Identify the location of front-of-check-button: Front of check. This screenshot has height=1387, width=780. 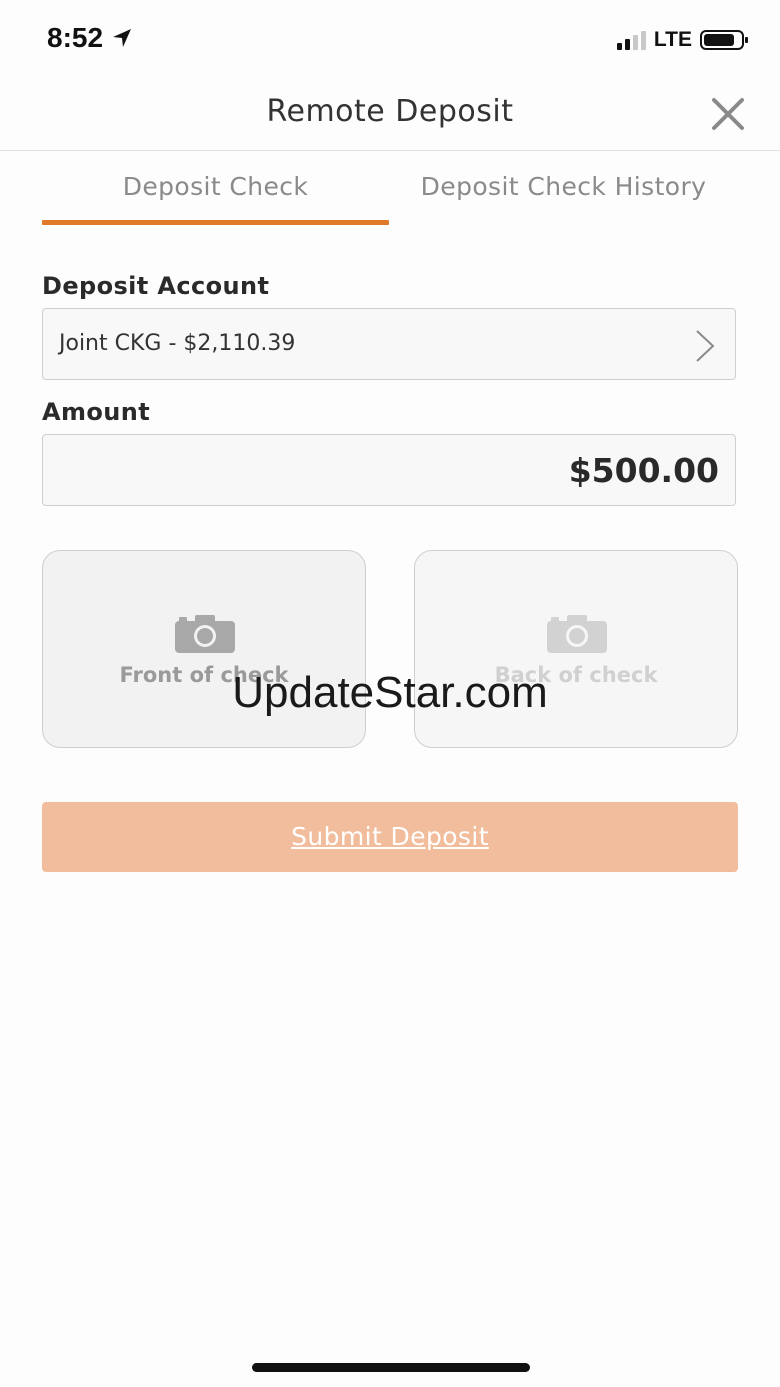
(204, 649).